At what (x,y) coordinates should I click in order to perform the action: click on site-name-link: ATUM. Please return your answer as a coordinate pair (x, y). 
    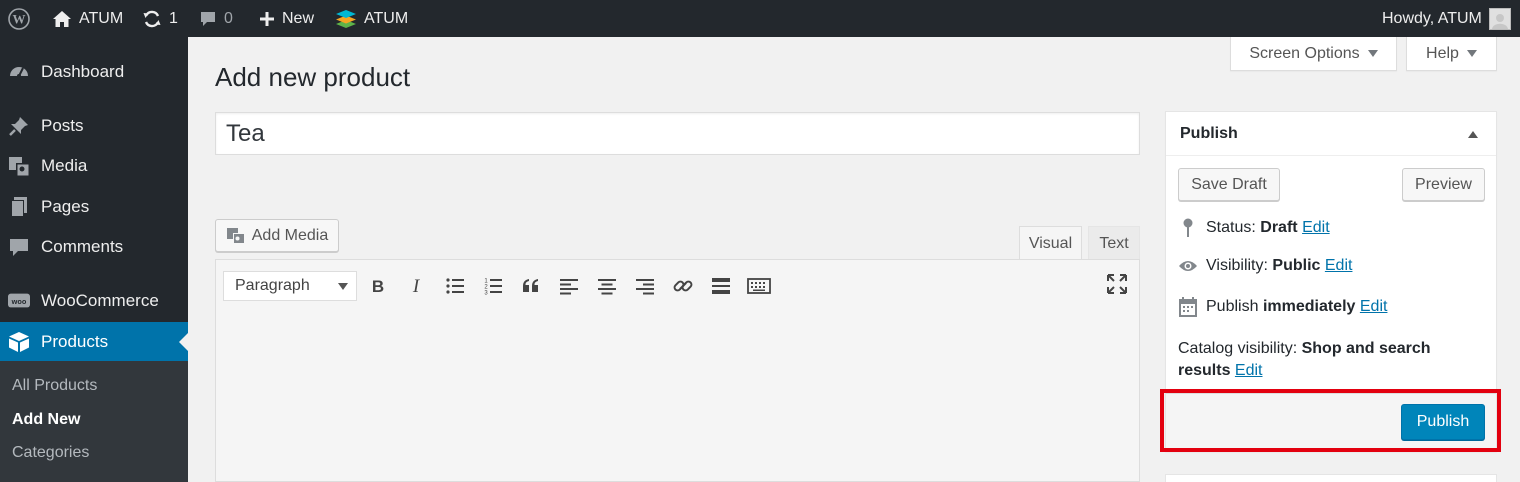
    Looking at the image, I should click on (87, 18).